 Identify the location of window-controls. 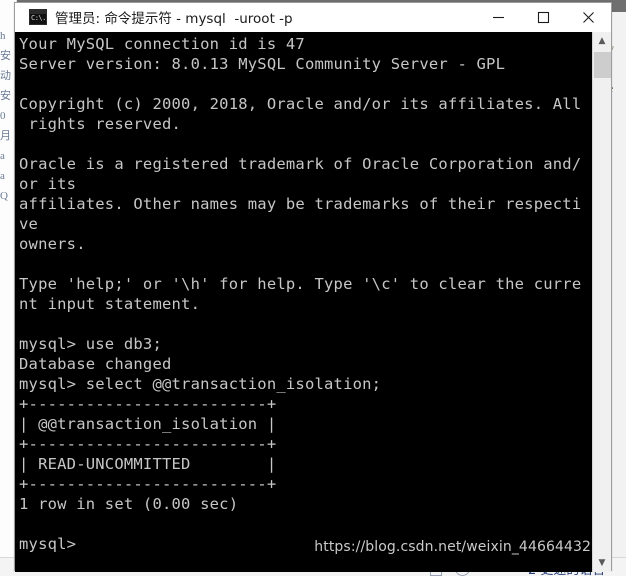
(543, 17).